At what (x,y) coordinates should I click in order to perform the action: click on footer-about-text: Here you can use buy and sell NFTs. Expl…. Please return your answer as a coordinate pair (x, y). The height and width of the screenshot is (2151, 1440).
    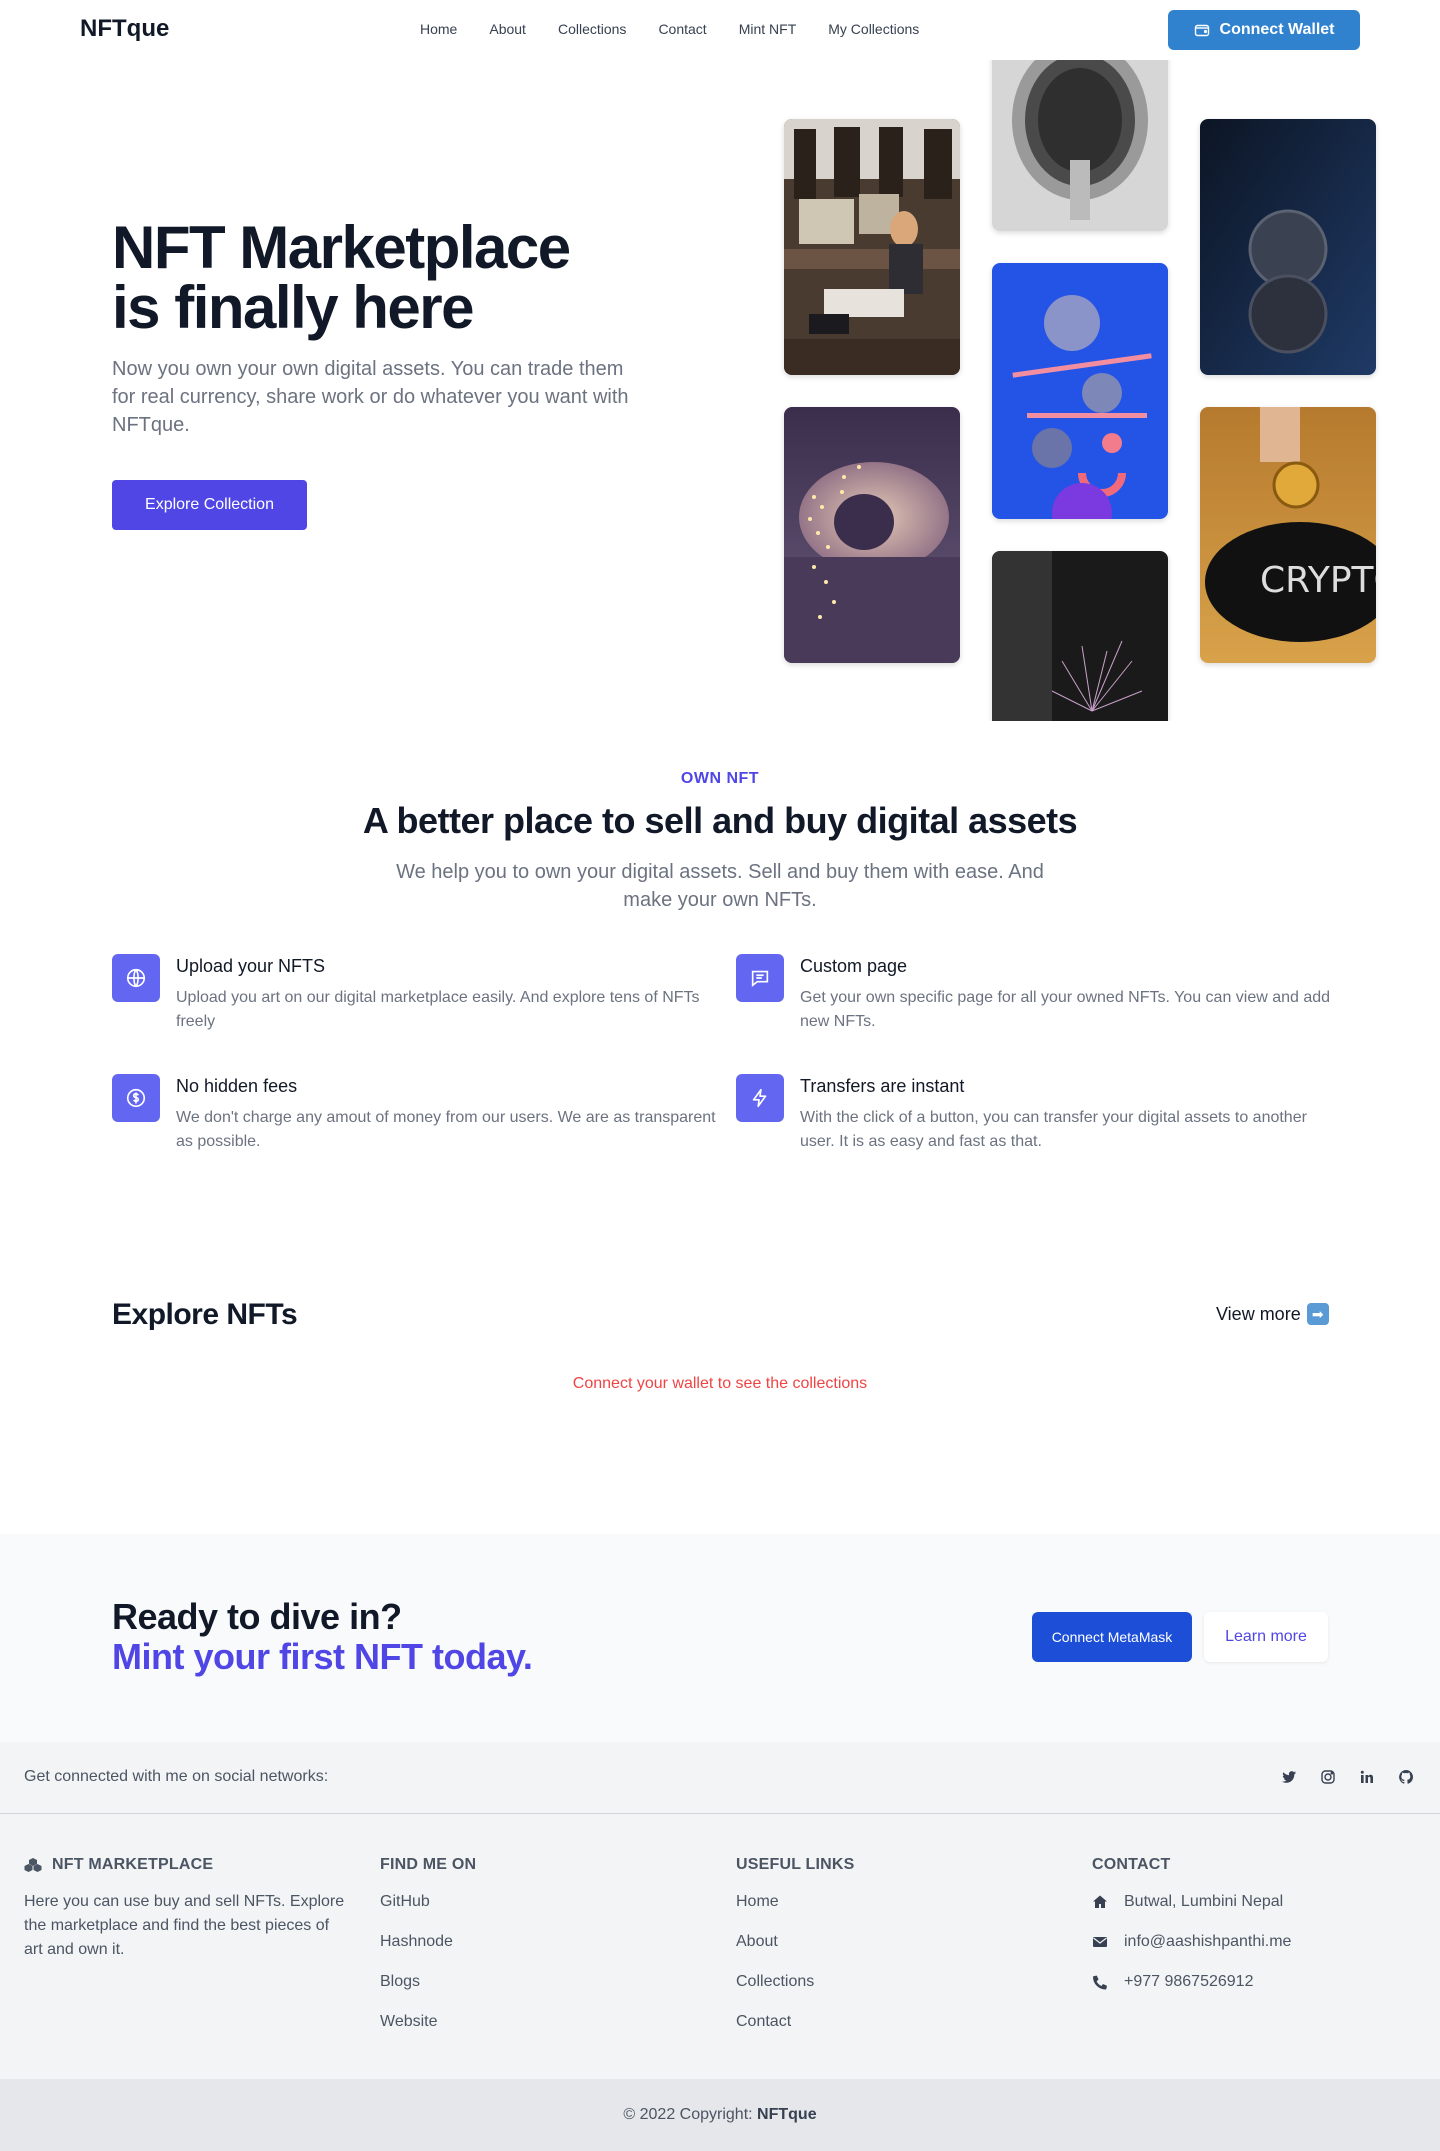
    Looking at the image, I should click on (184, 1925).